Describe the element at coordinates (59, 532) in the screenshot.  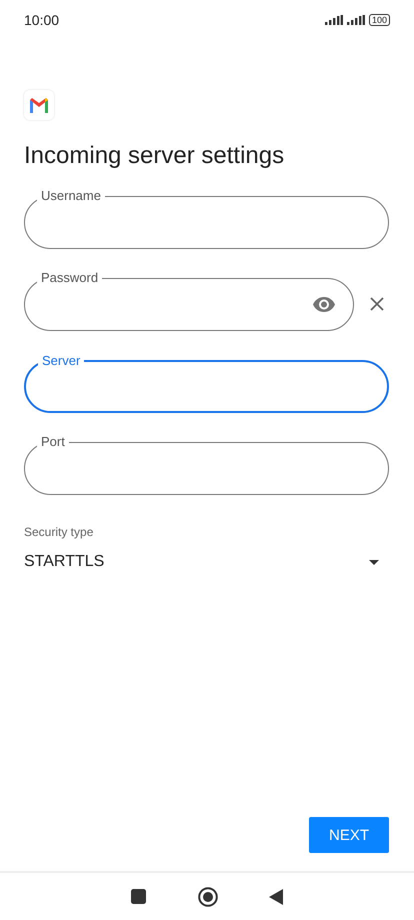
I see `security-label: Security type` at that location.